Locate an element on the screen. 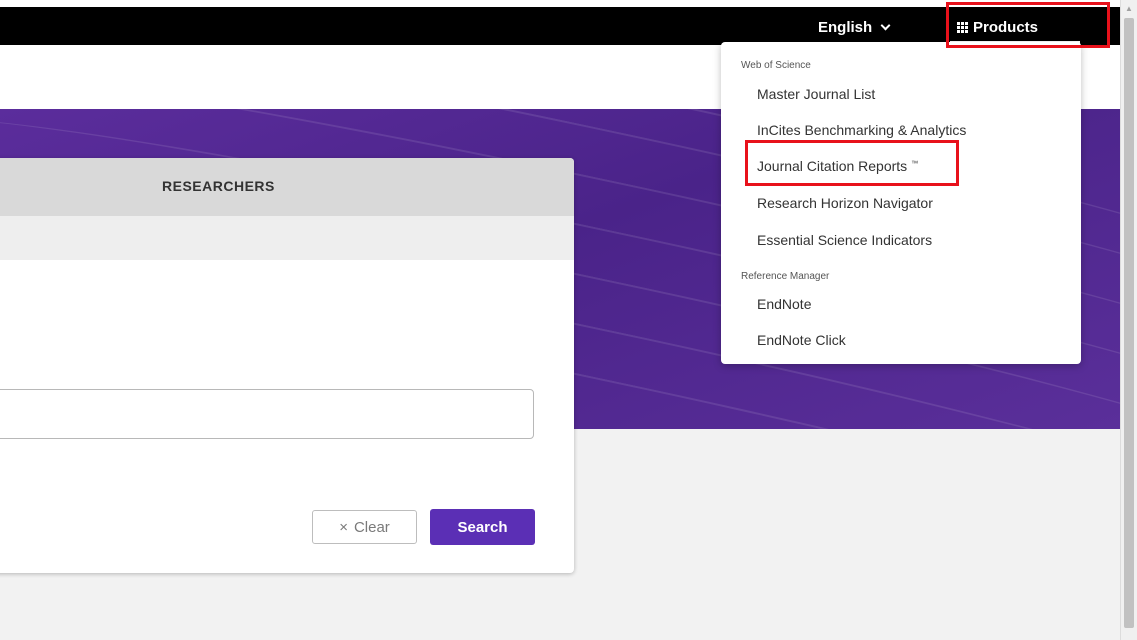  products-label: Products is located at coordinates (1006, 27).